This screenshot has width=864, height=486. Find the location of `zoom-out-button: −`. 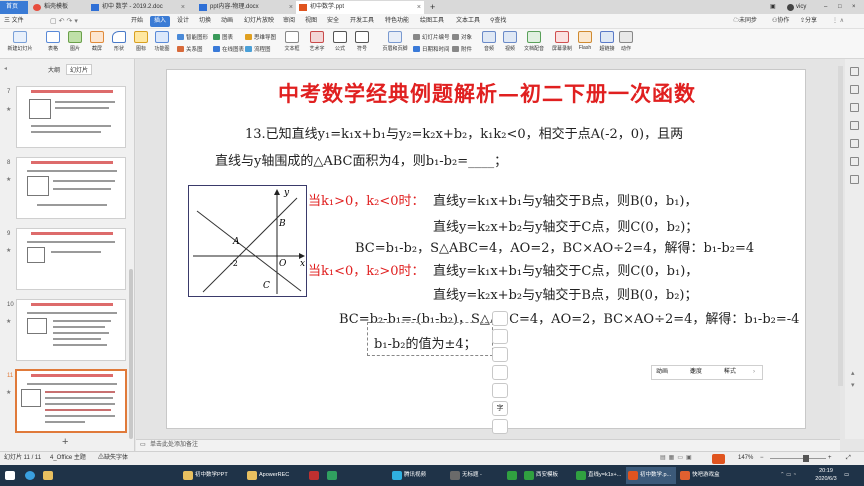

zoom-out-button: − is located at coordinates (762, 458).